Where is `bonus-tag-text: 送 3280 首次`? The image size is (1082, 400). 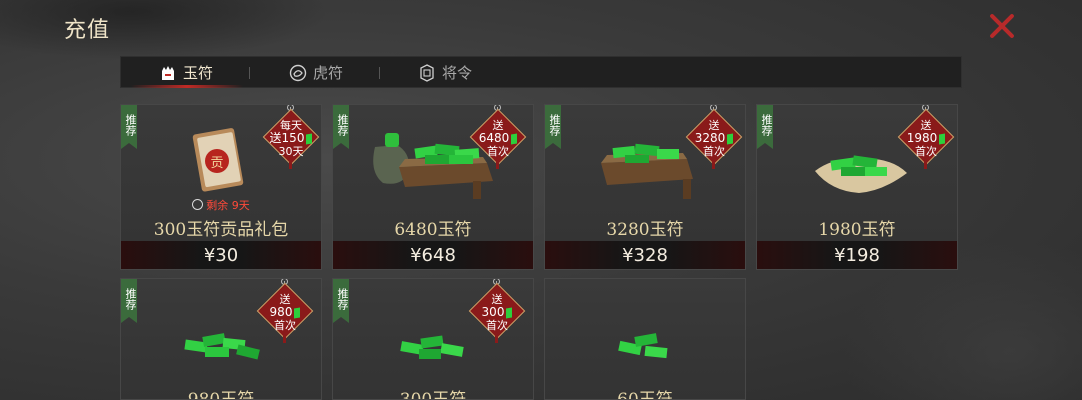 bonus-tag-text: 送 3280 首次 is located at coordinates (714, 138).